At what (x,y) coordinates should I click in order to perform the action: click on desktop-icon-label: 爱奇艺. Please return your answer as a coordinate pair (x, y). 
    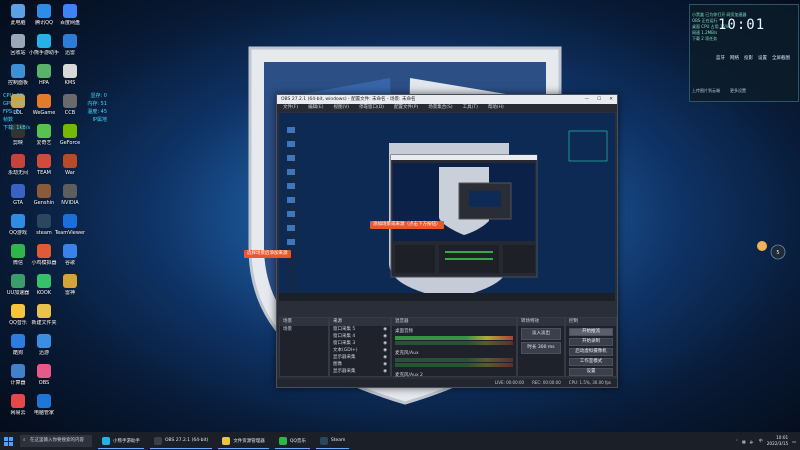
    Looking at the image, I should click on (44, 143).